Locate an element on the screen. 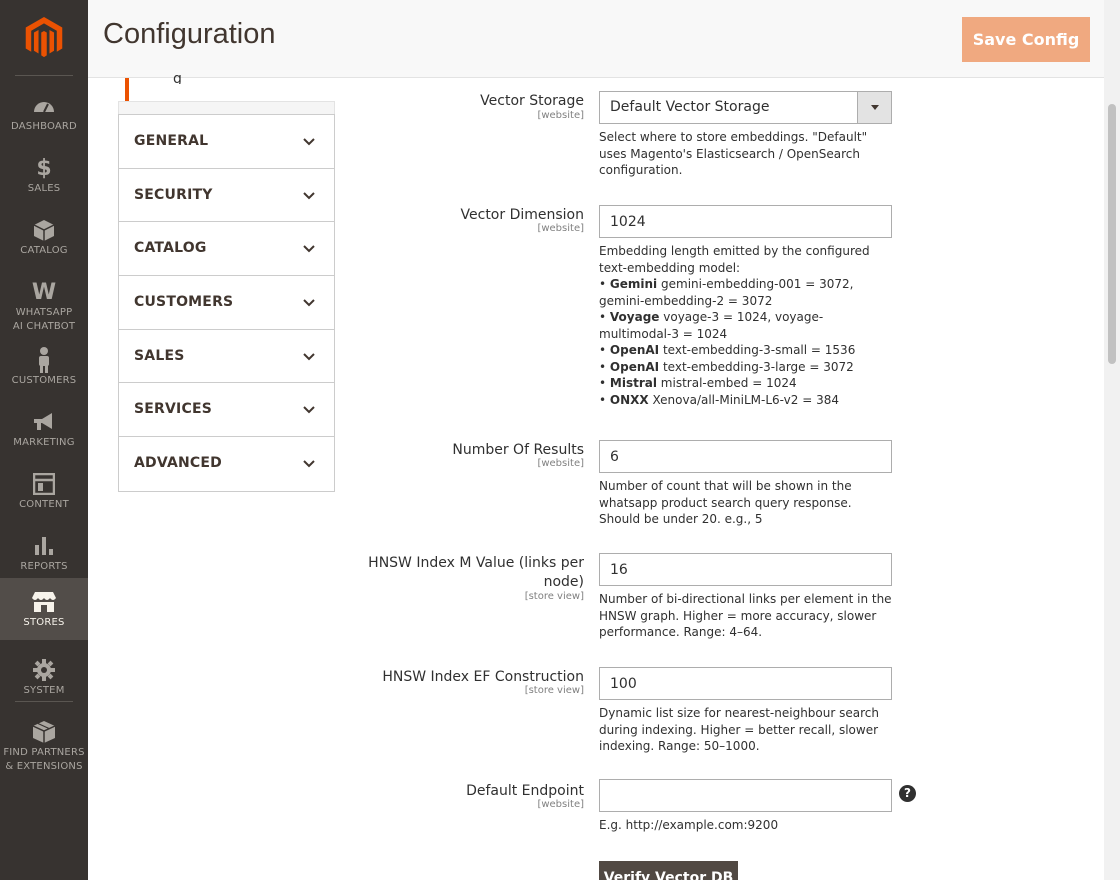  tab-label: SECURITY is located at coordinates (173, 194).